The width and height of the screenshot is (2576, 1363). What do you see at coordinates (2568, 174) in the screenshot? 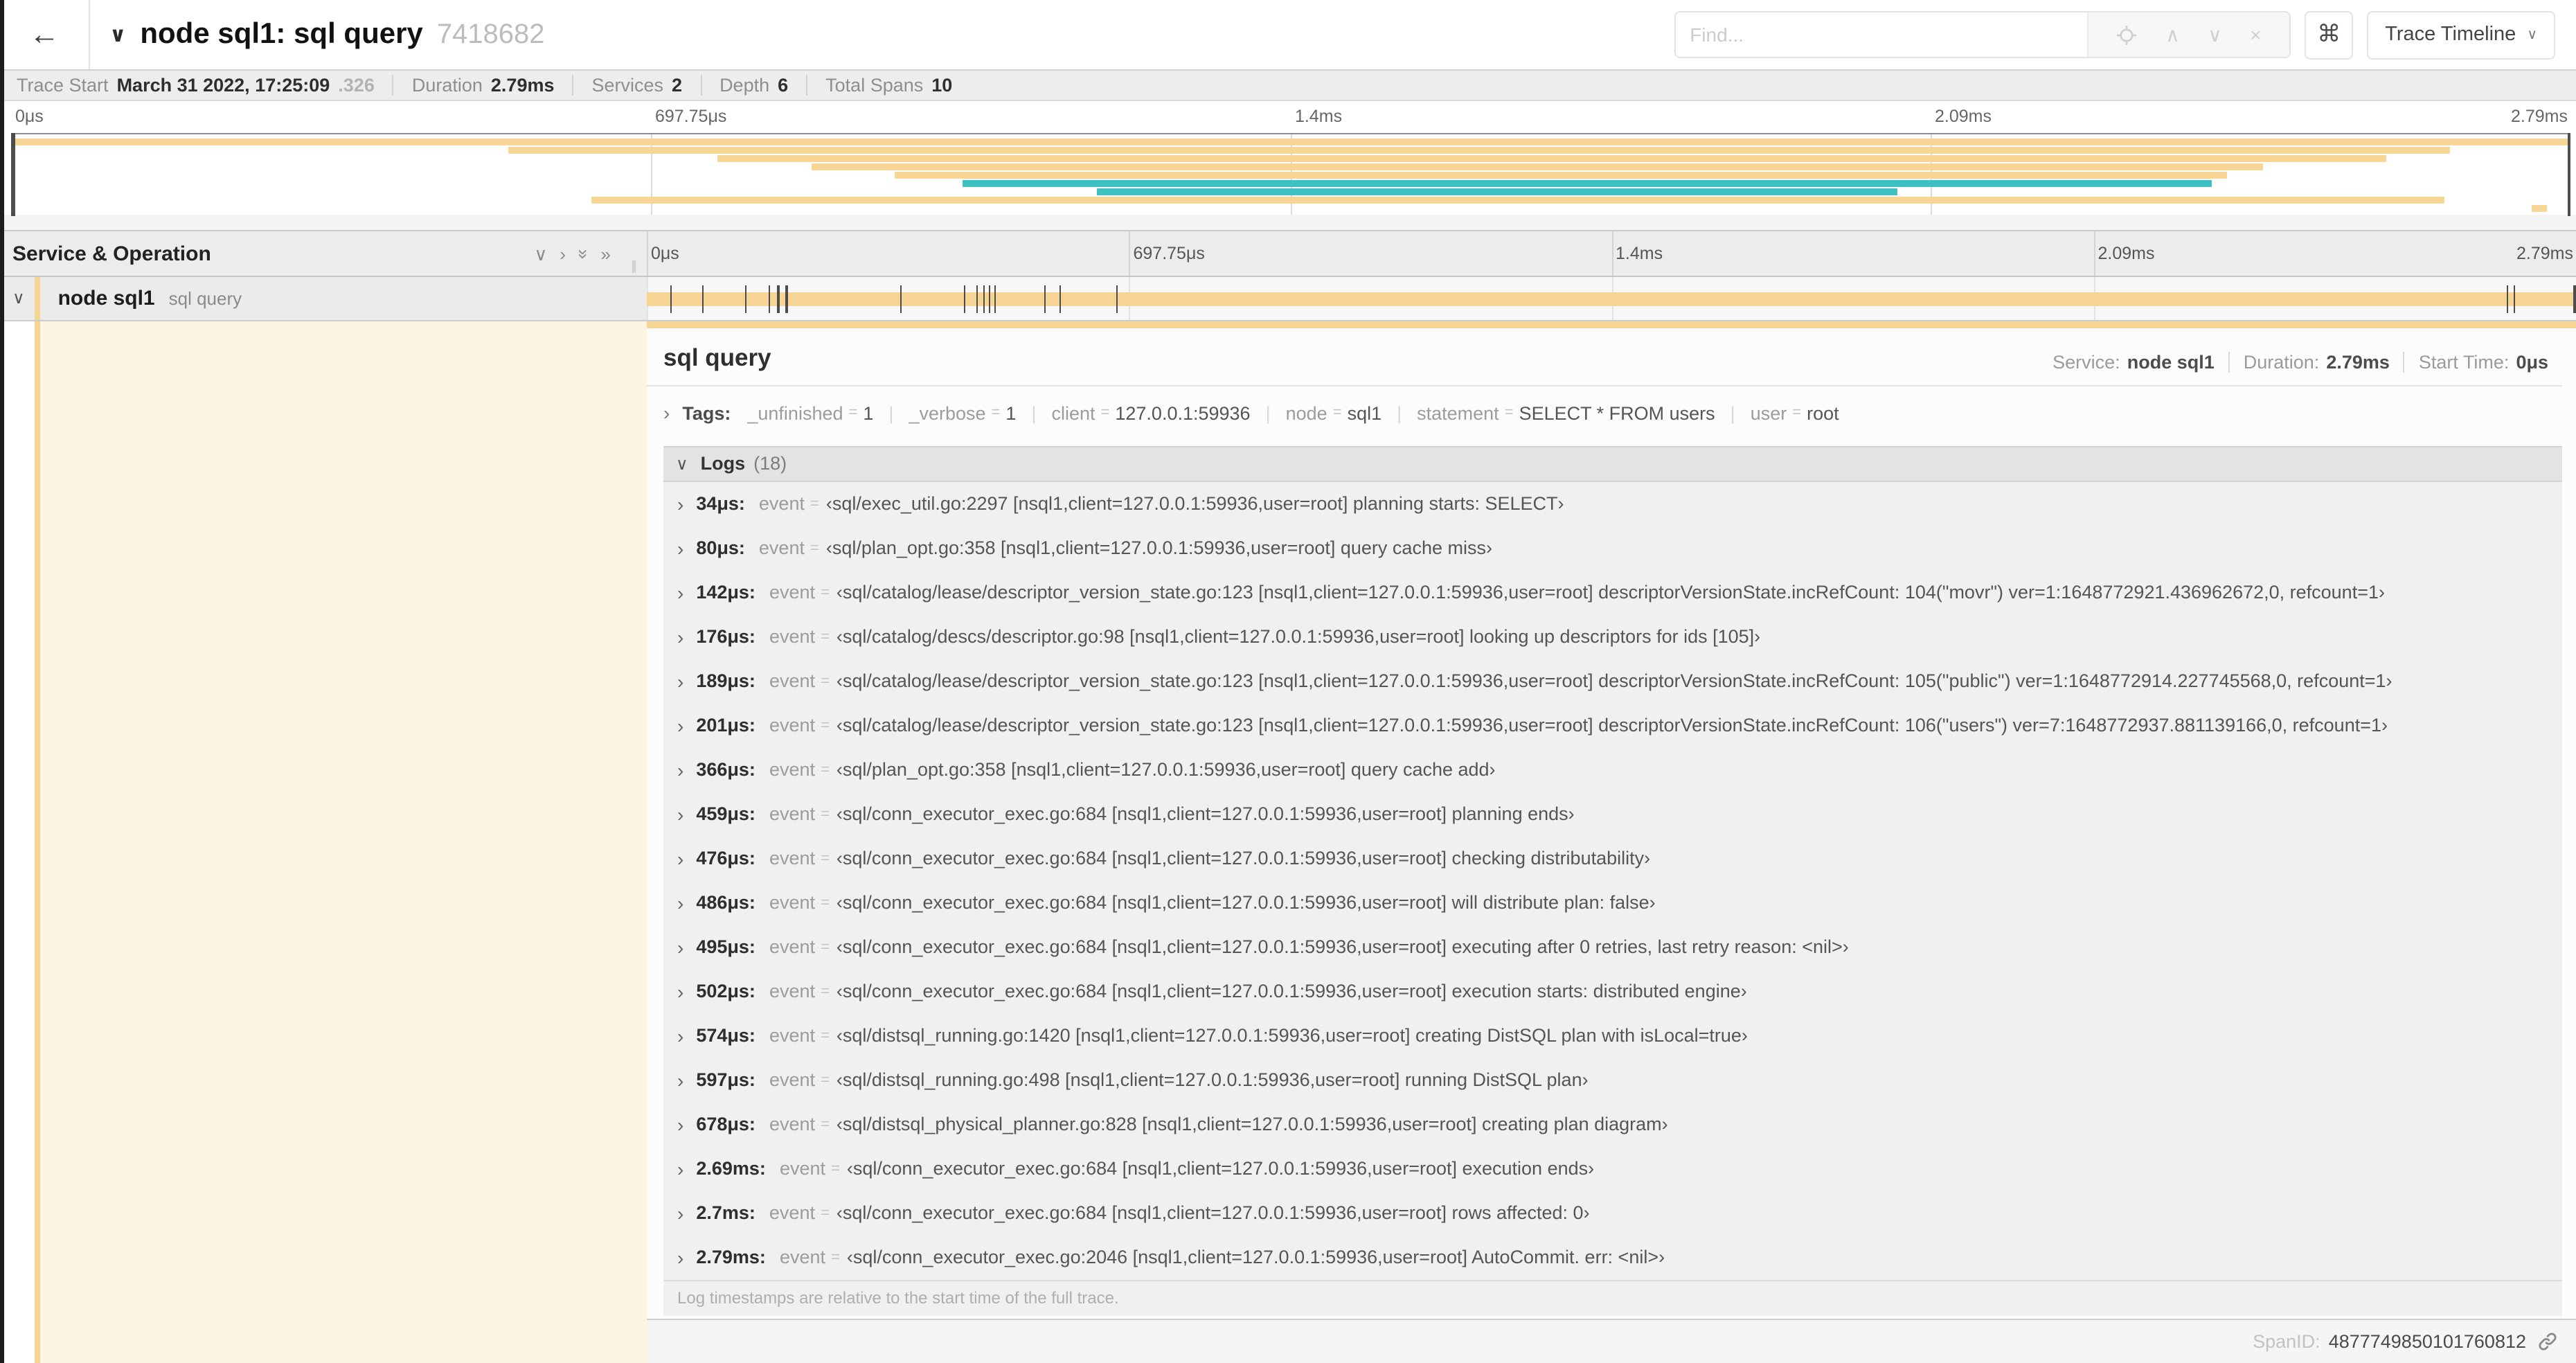
I see `minimap-right-scrubber` at bounding box center [2568, 174].